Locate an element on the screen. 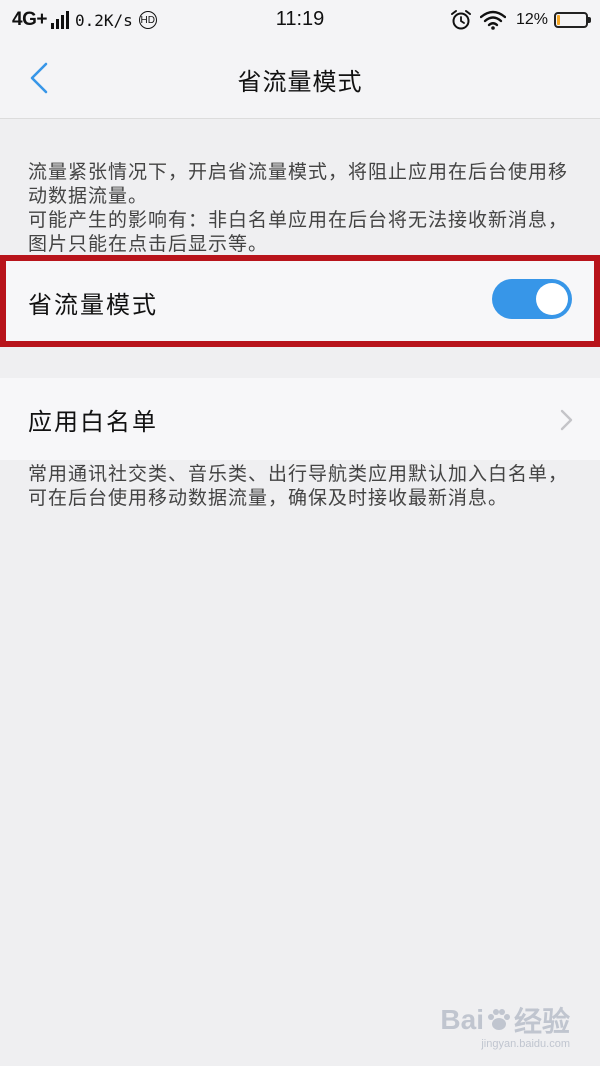 This screenshot has width=600, height=1066. page-title: 省流量模式 is located at coordinates (300, 82).